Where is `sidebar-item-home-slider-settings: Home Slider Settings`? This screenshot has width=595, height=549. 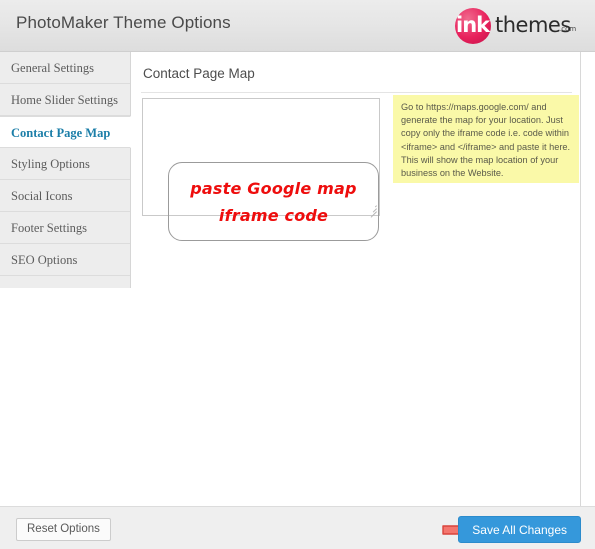 sidebar-item-home-slider-settings: Home Slider Settings is located at coordinates (65, 100).